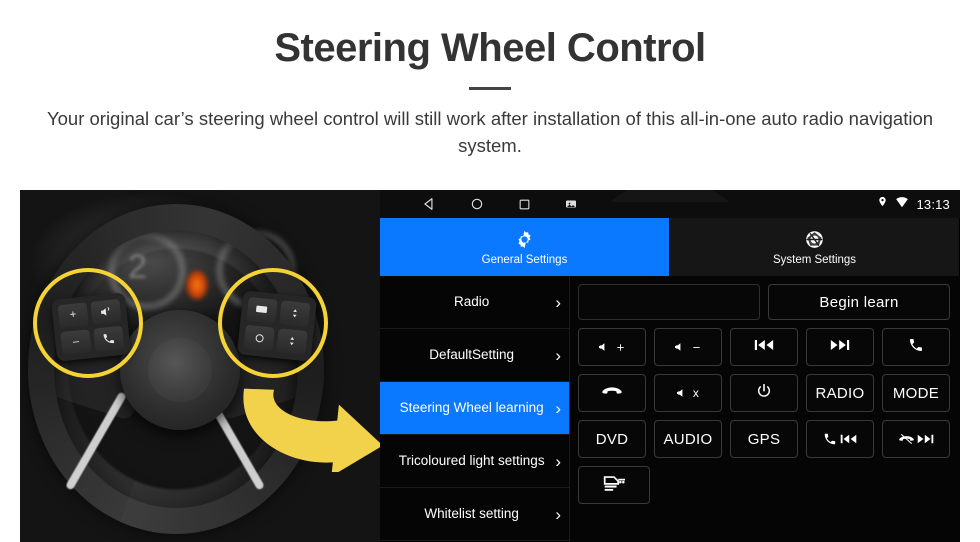  What do you see at coordinates (524, 259) in the screenshot?
I see `tab-general-settings-label: General Settings` at bounding box center [524, 259].